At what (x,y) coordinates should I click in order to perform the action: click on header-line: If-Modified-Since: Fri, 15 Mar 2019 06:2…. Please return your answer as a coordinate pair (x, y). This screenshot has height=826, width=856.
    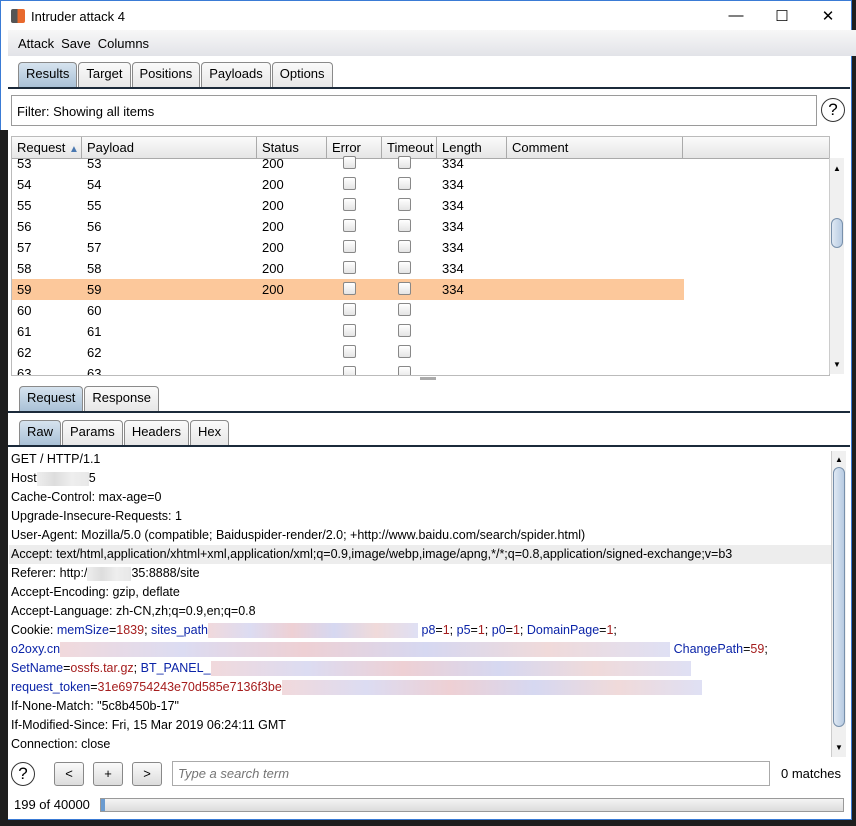
    Looking at the image, I should click on (148, 725).